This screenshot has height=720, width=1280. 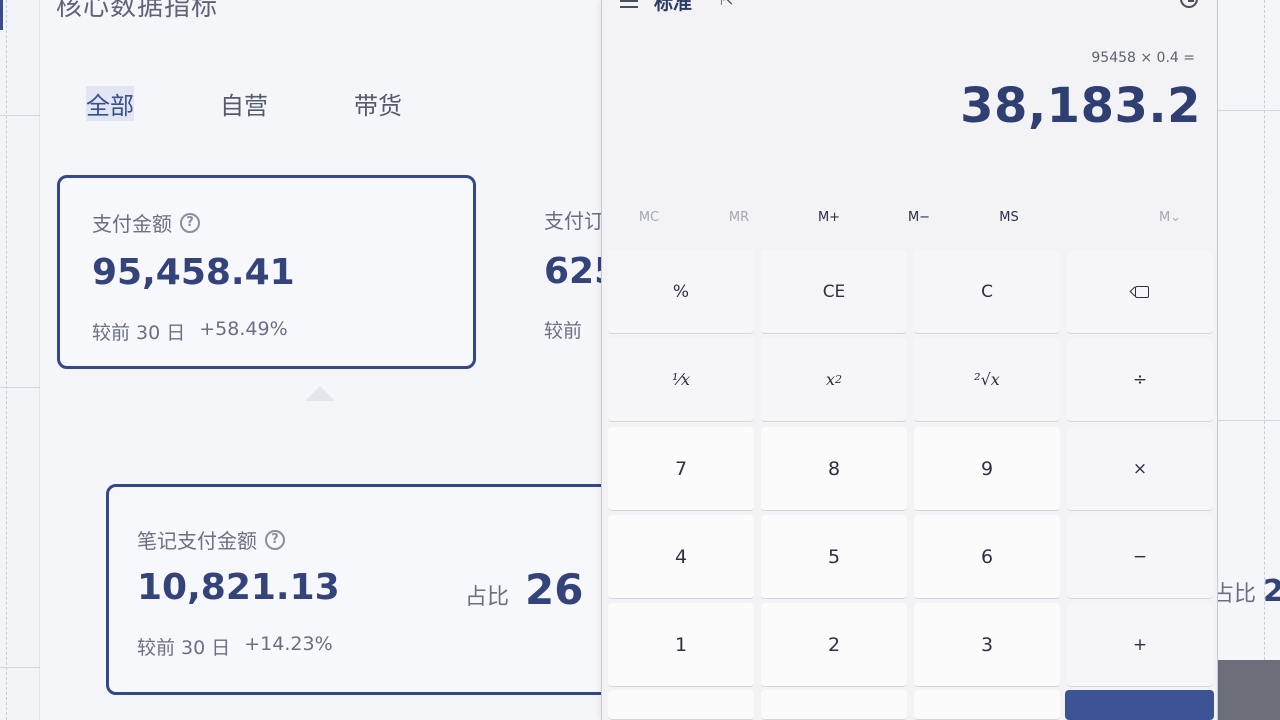 I want to click on tab-all: 全部, so click(x=110, y=103).